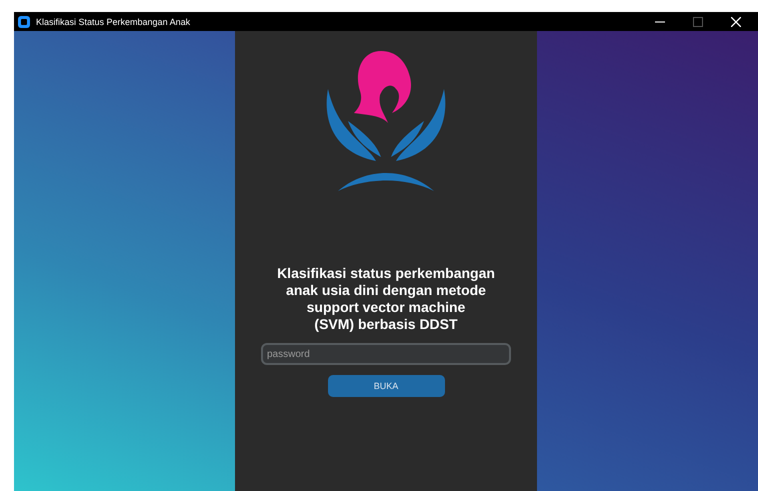 This screenshot has height=491, width=758. I want to click on maximize-icon, so click(698, 21).